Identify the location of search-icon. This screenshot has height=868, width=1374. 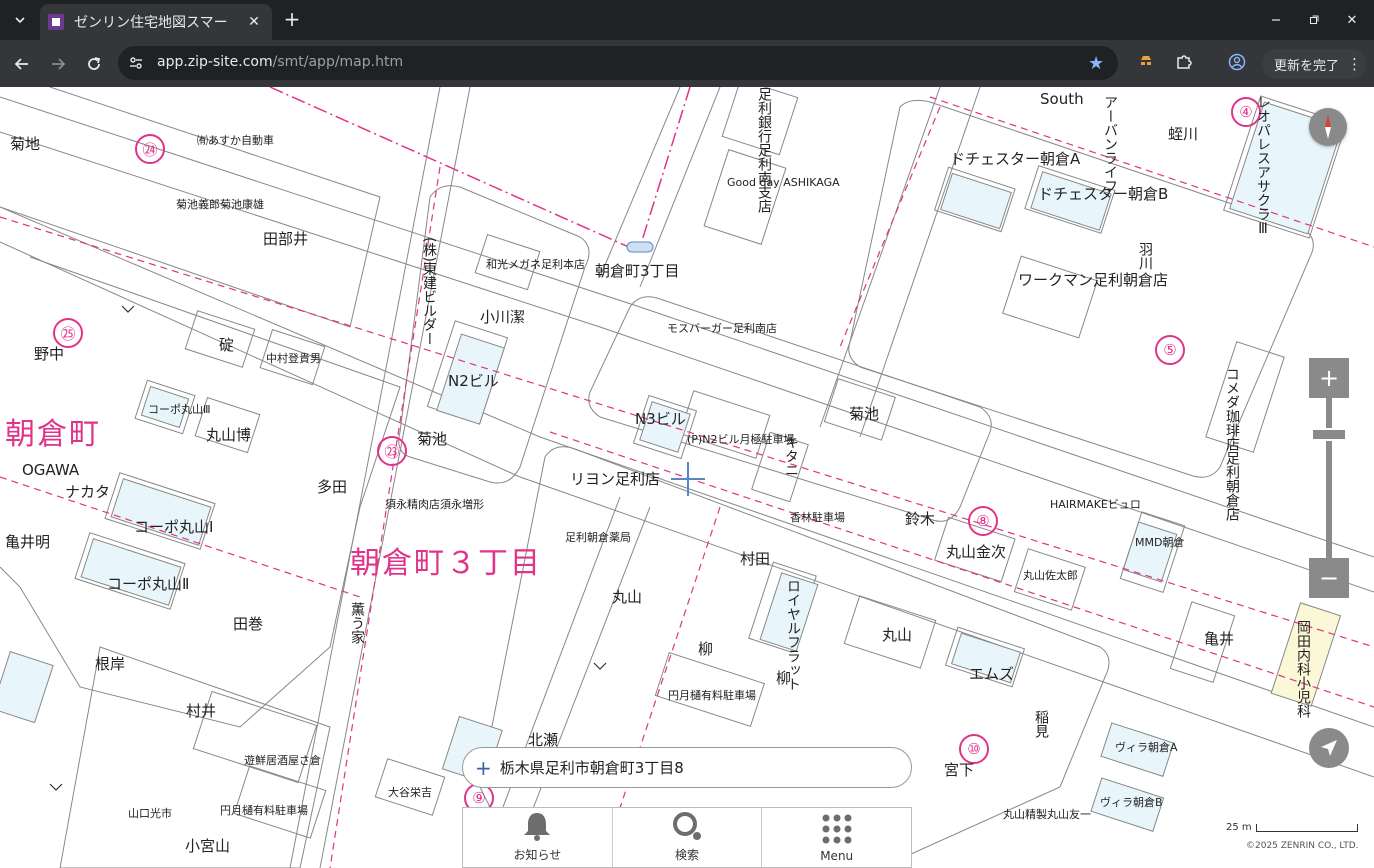
(687, 826).